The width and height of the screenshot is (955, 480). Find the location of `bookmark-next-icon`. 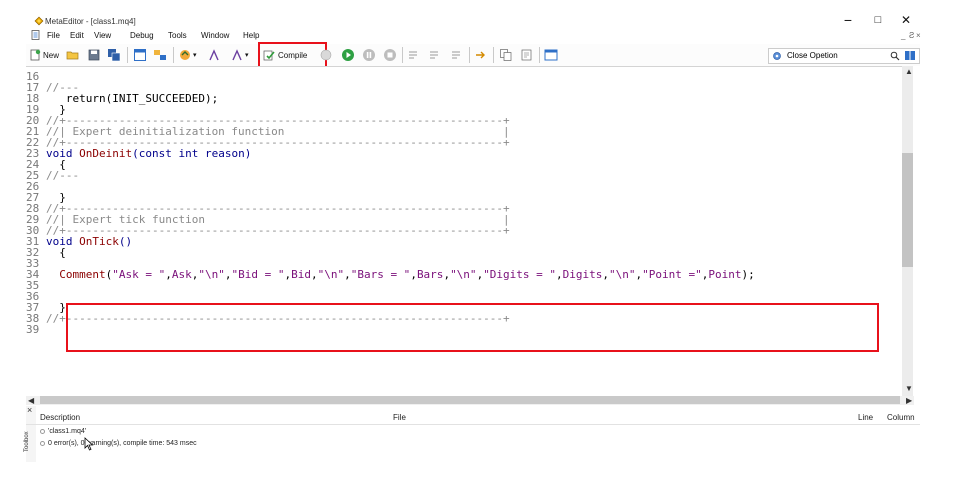

bookmark-next-icon is located at coordinates (237, 55).